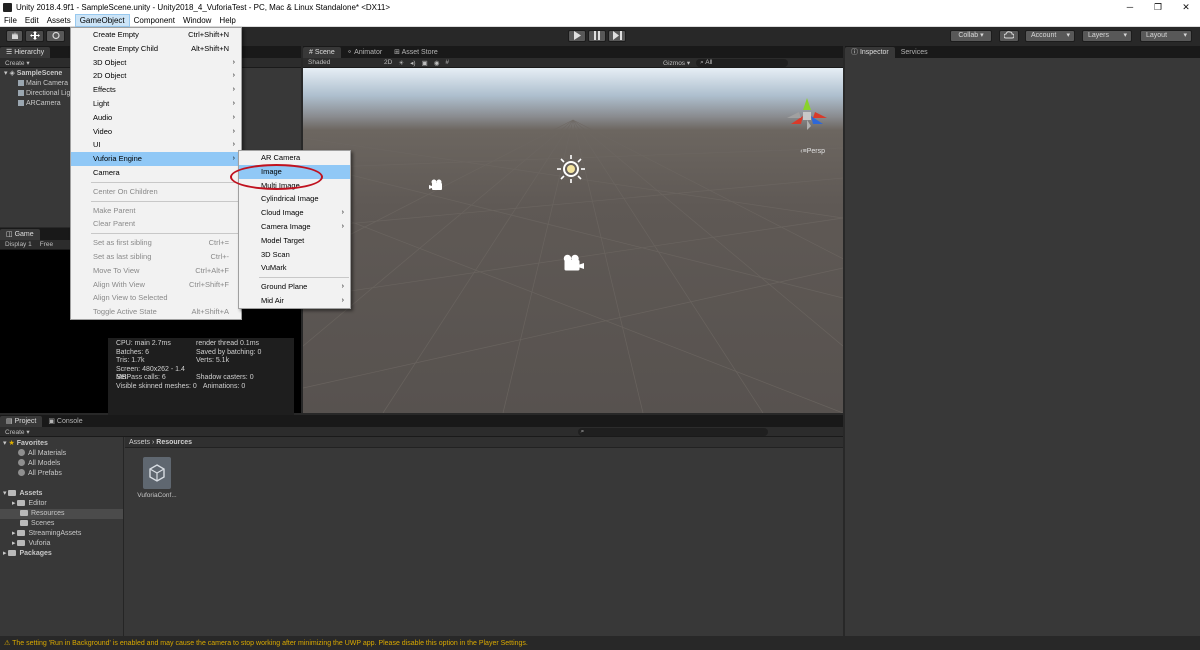  I want to click on hierarchy-create-button: Create ▾, so click(17, 63).